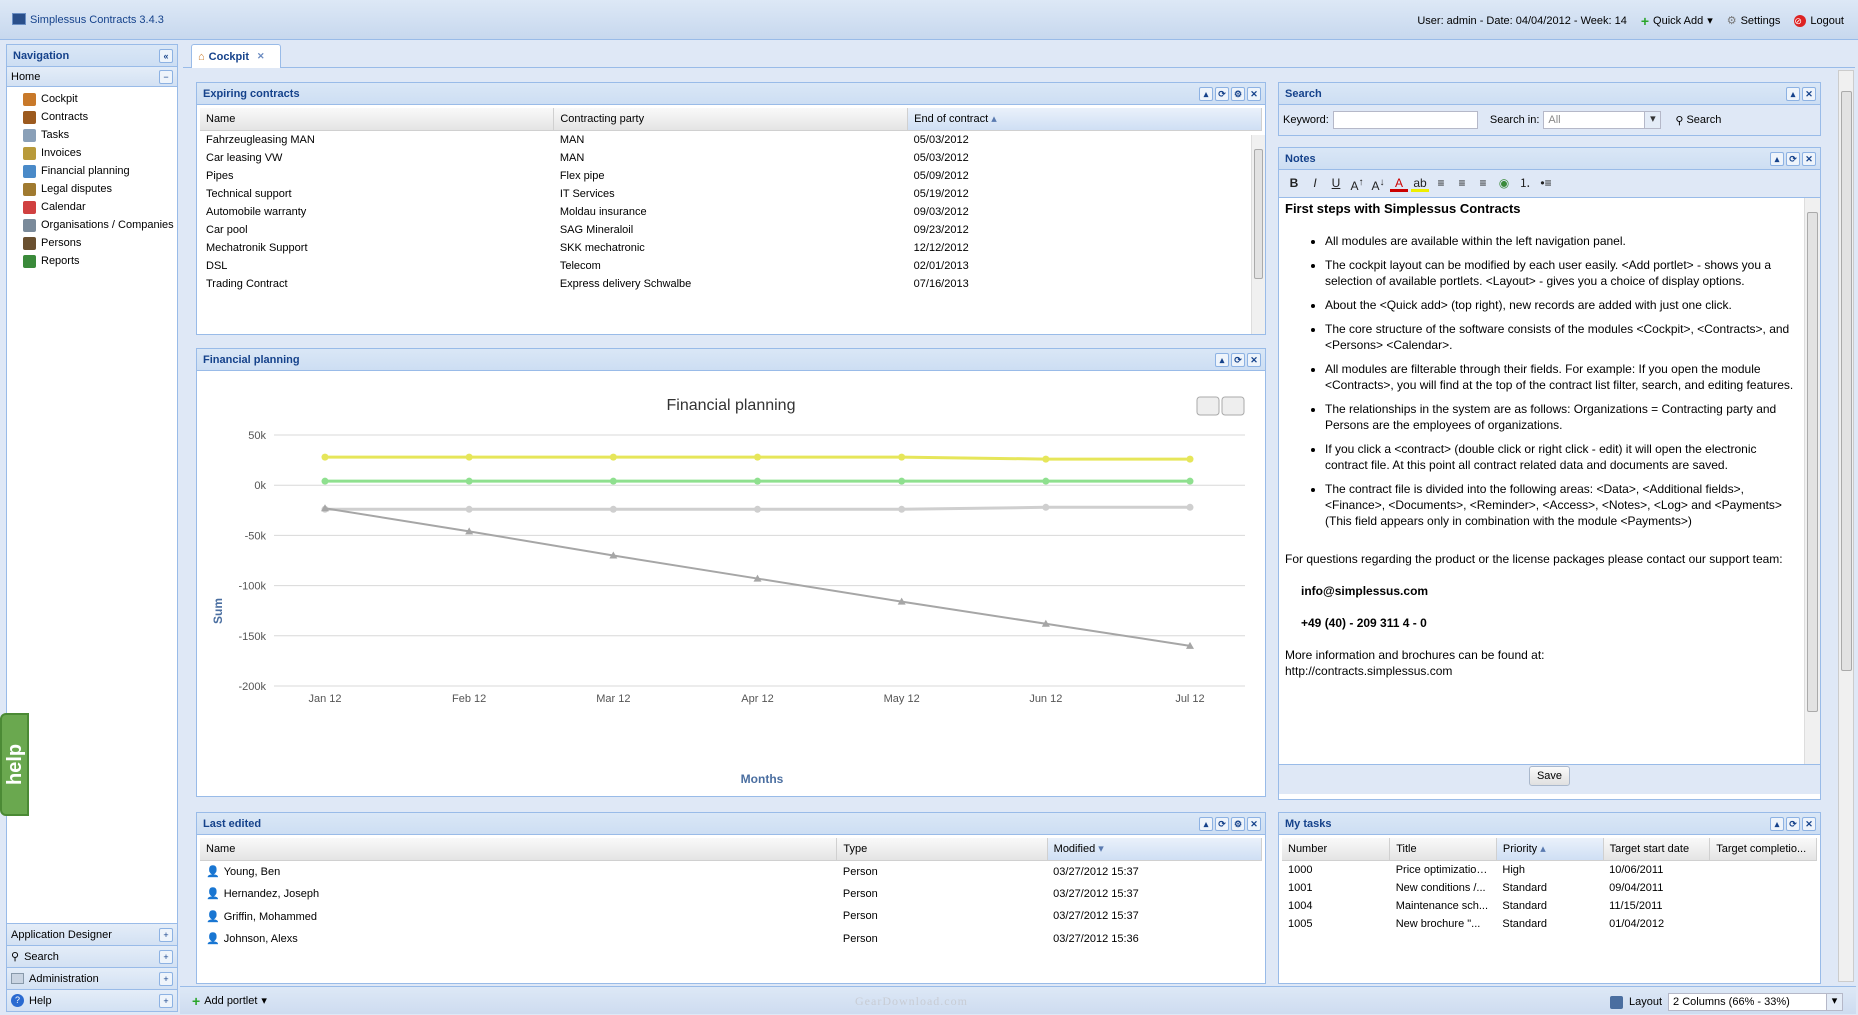 The height and width of the screenshot is (1015, 1858). What do you see at coordinates (92, 171) in the screenshot?
I see `sidebar-item-financial-planning: Financial planning` at bounding box center [92, 171].